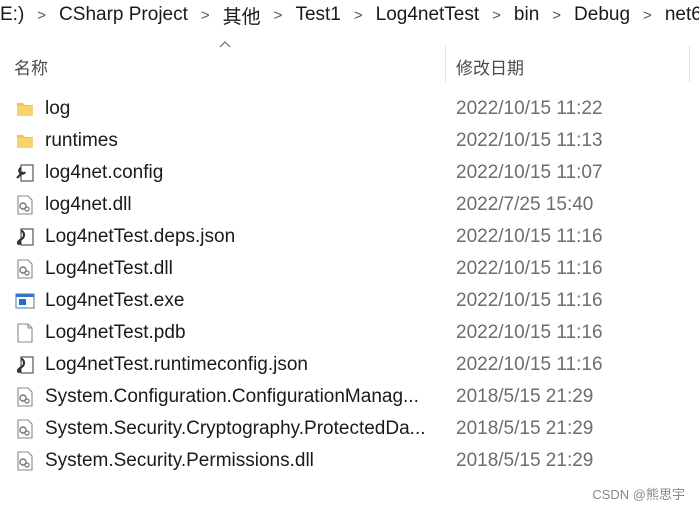  I want to click on file-name: Log4netTest.runtimeconfig.json, so click(176, 364).